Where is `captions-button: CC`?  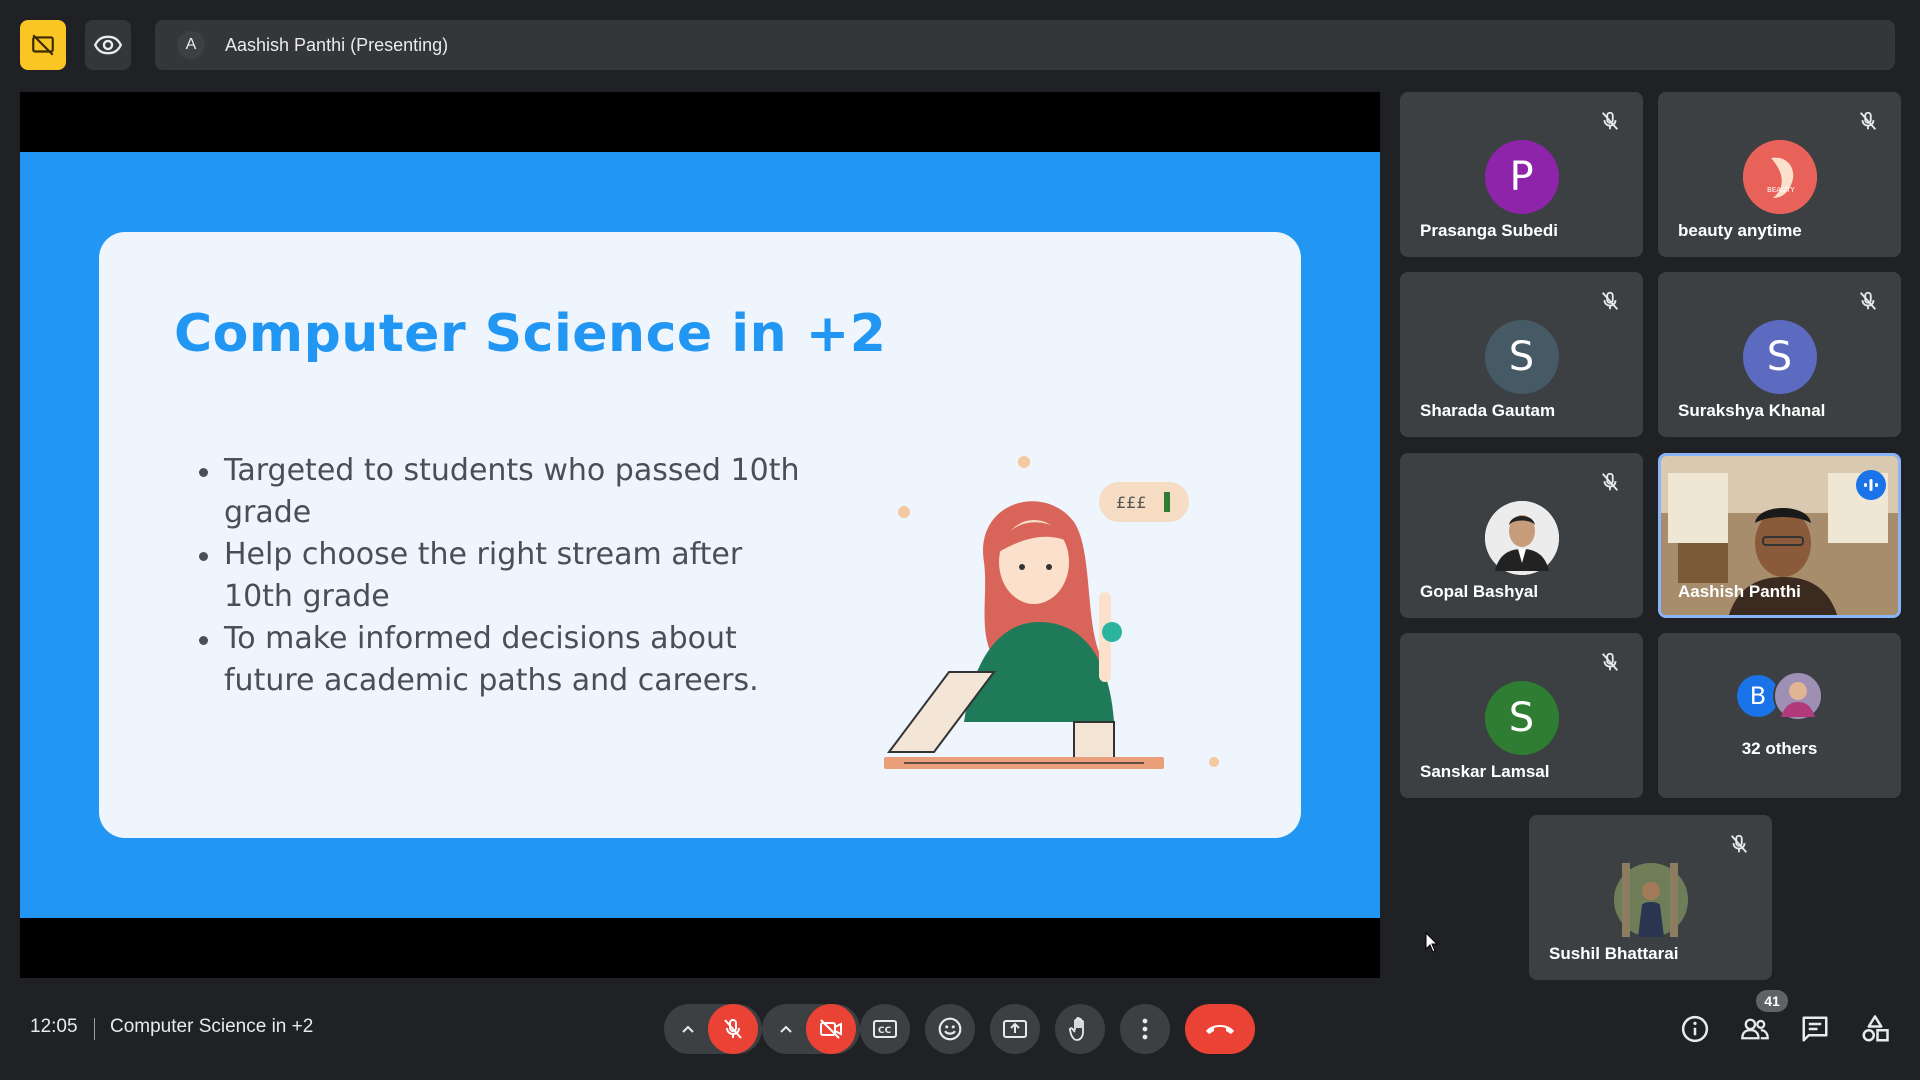 captions-button: CC is located at coordinates (885, 1029).